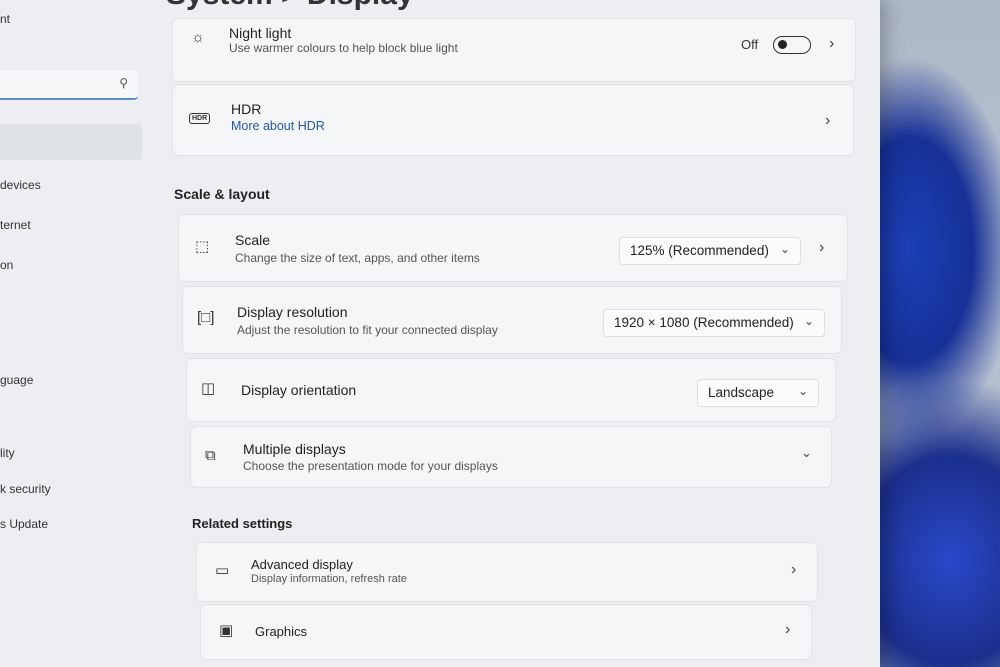 The height and width of the screenshot is (667, 1000). What do you see at coordinates (198, 37) in the screenshot?
I see `sun-icon: ☼` at bounding box center [198, 37].